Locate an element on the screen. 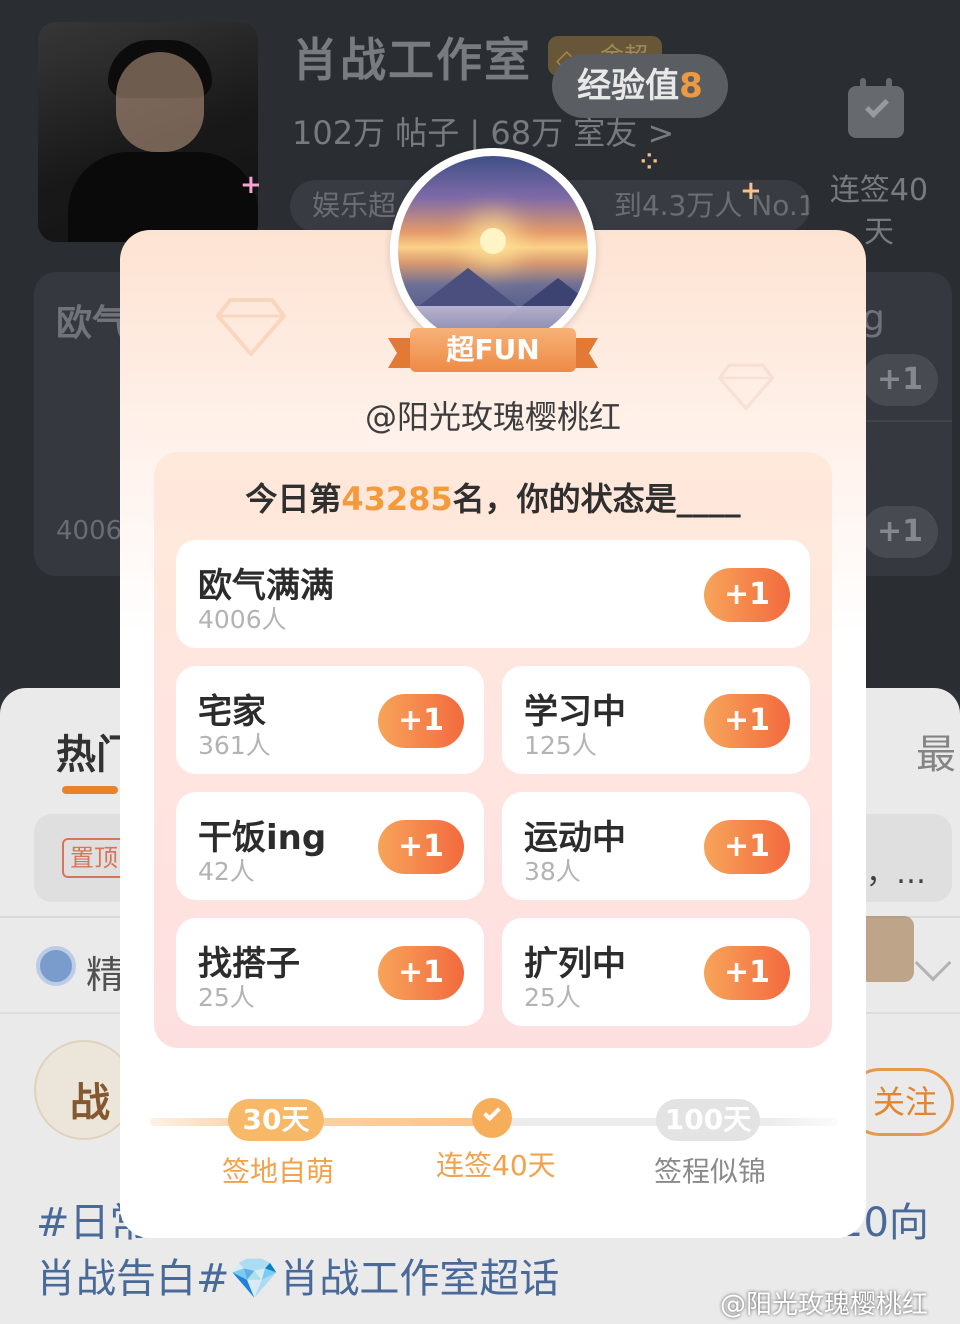  rank-prefix: 今日第 is located at coordinates (293, 499).